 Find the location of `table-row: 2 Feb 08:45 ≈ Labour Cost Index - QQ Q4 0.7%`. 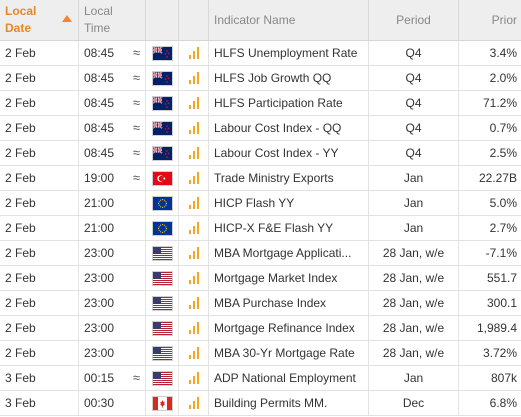

table-row: 2 Feb 08:45 ≈ Labour Cost Index - QQ Q4 0.7% is located at coordinates (260, 128).